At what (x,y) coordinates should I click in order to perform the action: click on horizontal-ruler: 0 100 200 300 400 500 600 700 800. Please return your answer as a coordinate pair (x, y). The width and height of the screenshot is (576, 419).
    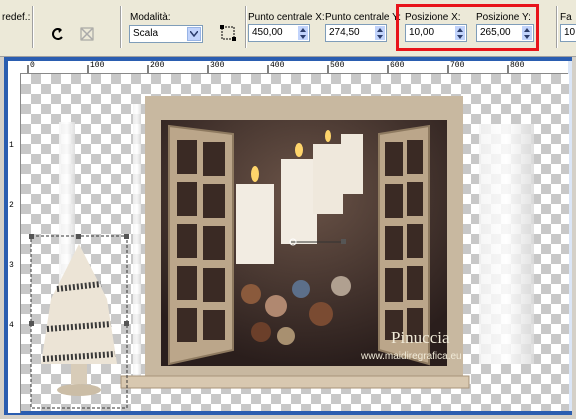
    Looking at the image, I should click on (293, 67).